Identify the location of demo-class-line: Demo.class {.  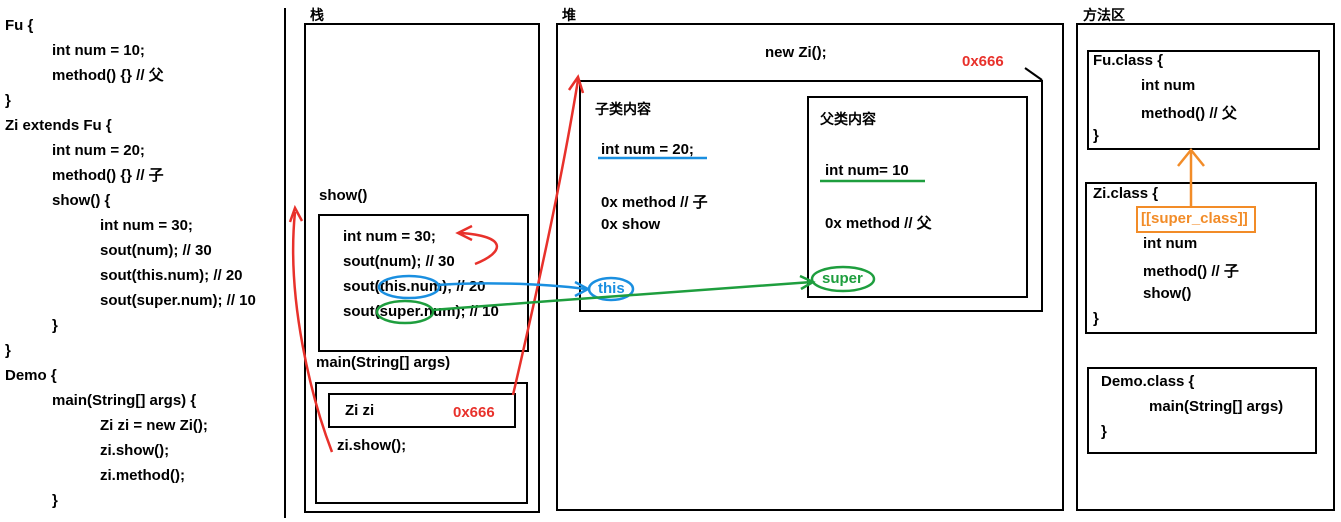
(1148, 381).